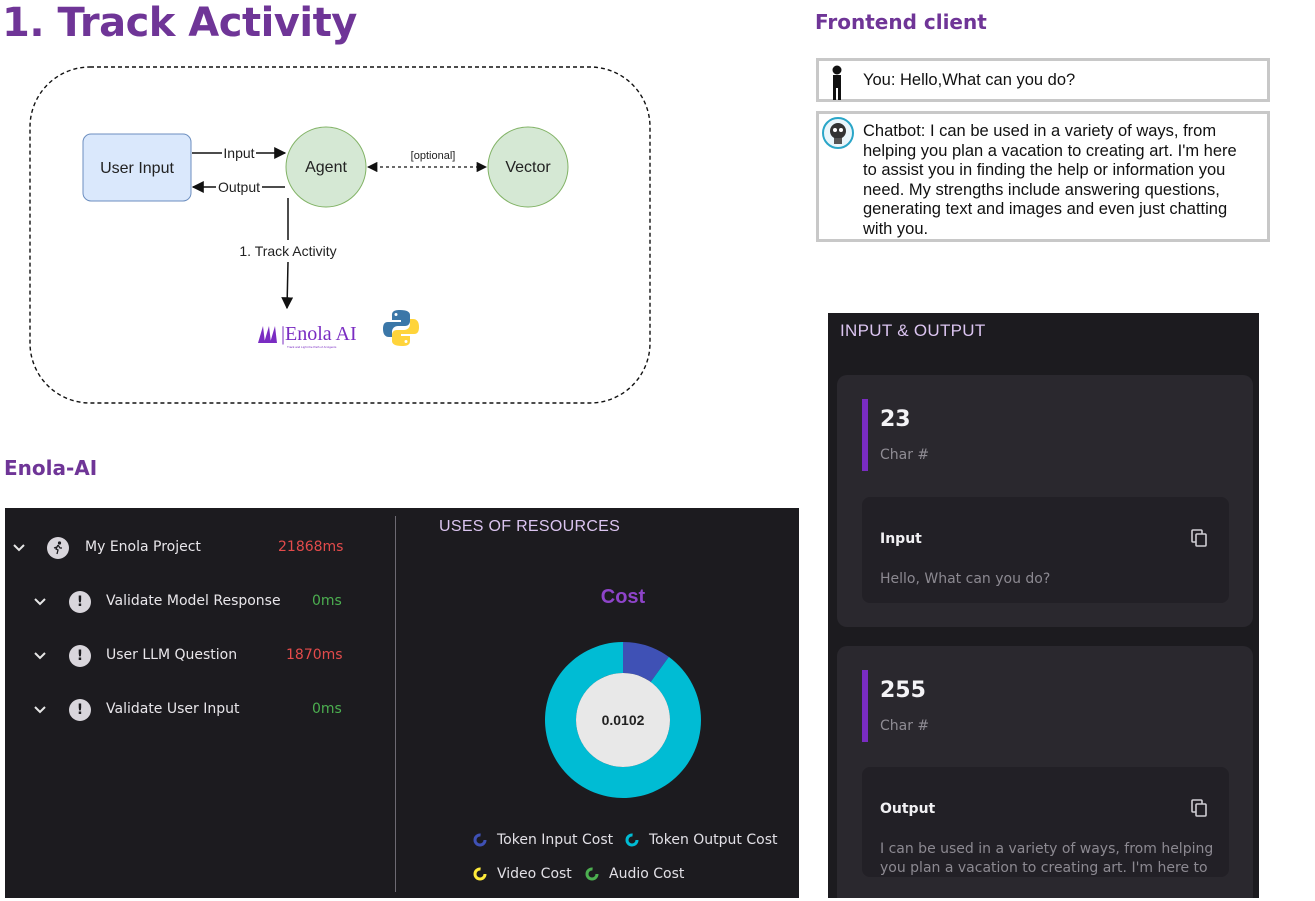 The width and height of the screenshot is (1315, 901). I want to click on enola-logo-icon, so click(267, 334).